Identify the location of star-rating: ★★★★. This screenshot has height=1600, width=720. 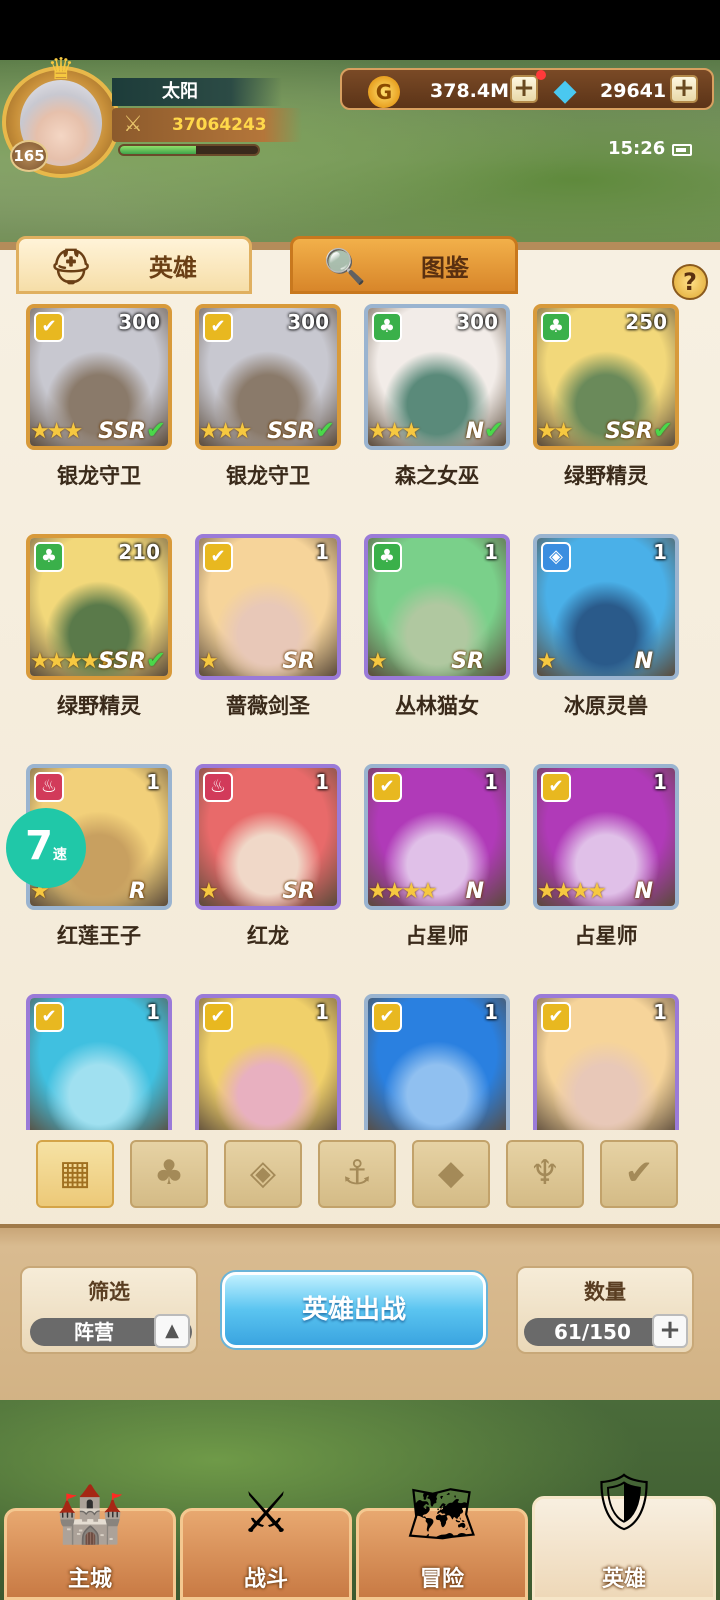
(403, 891).